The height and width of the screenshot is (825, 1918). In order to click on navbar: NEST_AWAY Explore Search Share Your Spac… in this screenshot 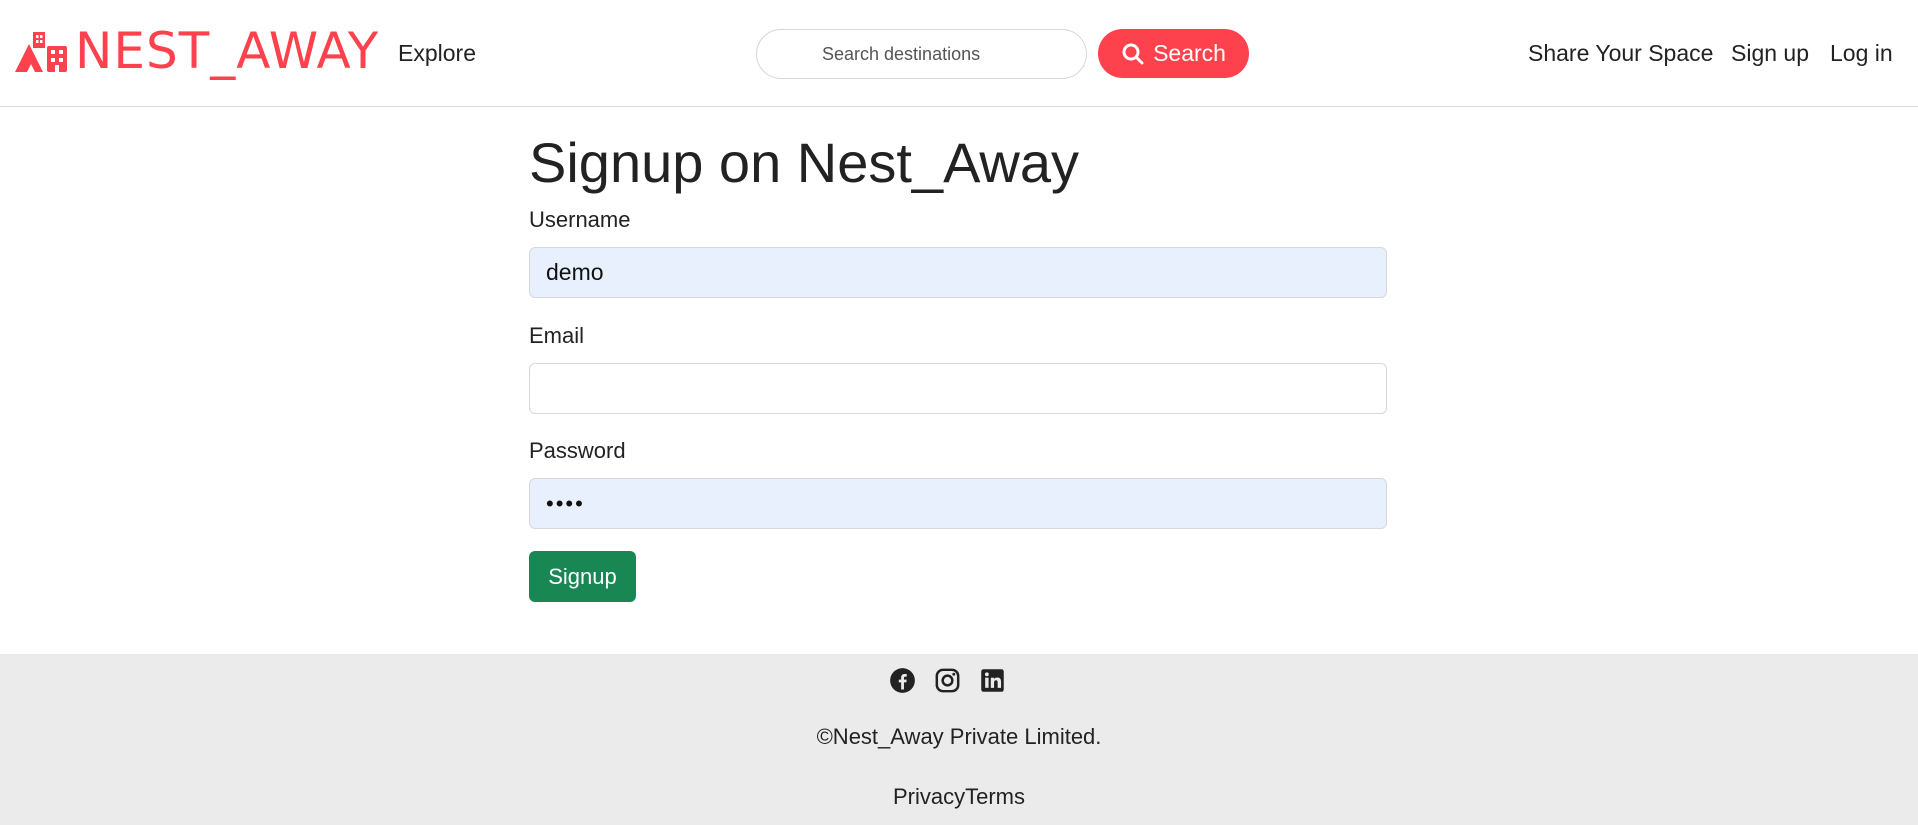, I will do `click(959, 53)`.